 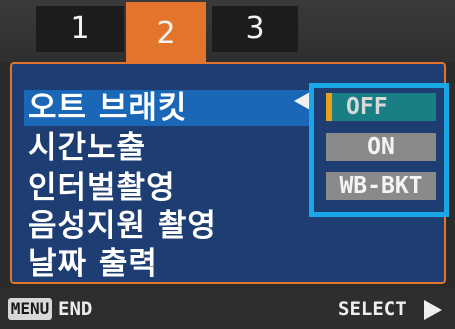 I want to click on end-label: END, so click(x=75, y=309).